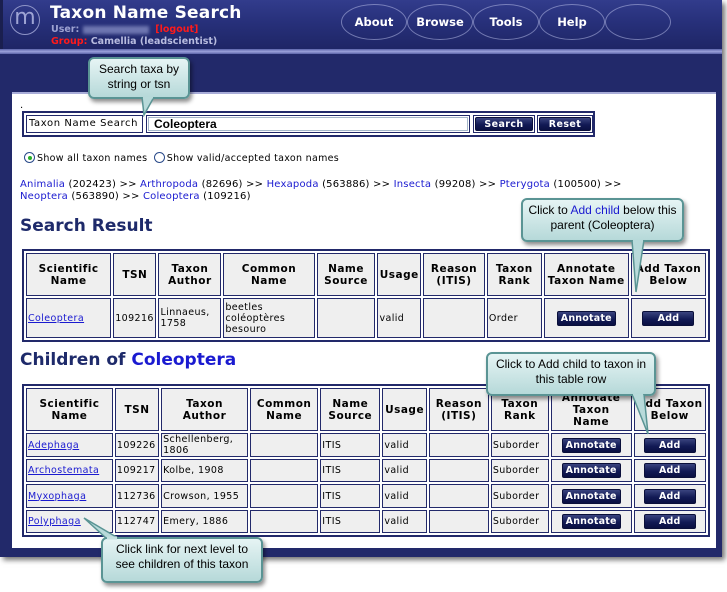  Describe the element at coordinates (92, 158) in the screenshot. I see `radio-show-all-label: Show all taxon names` at that location.